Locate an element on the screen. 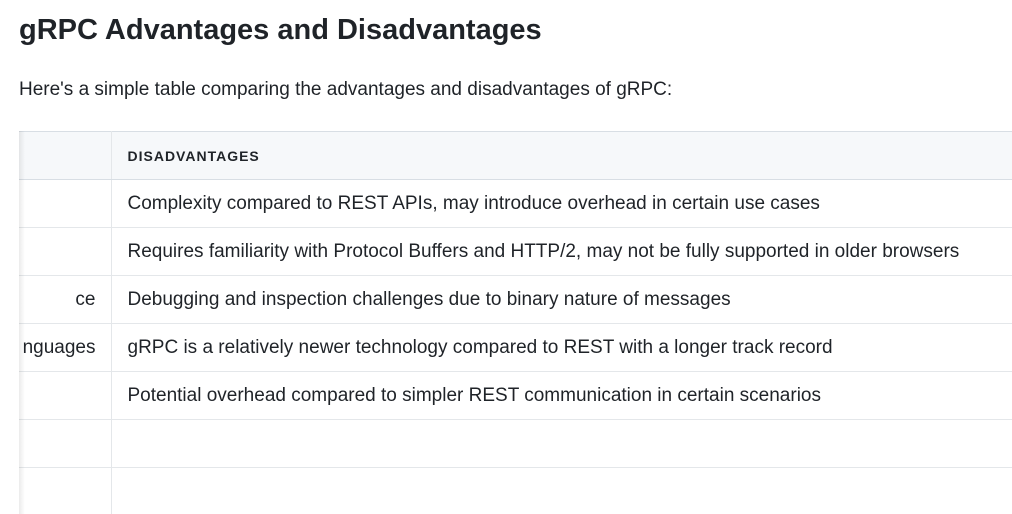 The width and height of the screenshot is (1012, 514). header-advantages is located at coordinates (65, 155).